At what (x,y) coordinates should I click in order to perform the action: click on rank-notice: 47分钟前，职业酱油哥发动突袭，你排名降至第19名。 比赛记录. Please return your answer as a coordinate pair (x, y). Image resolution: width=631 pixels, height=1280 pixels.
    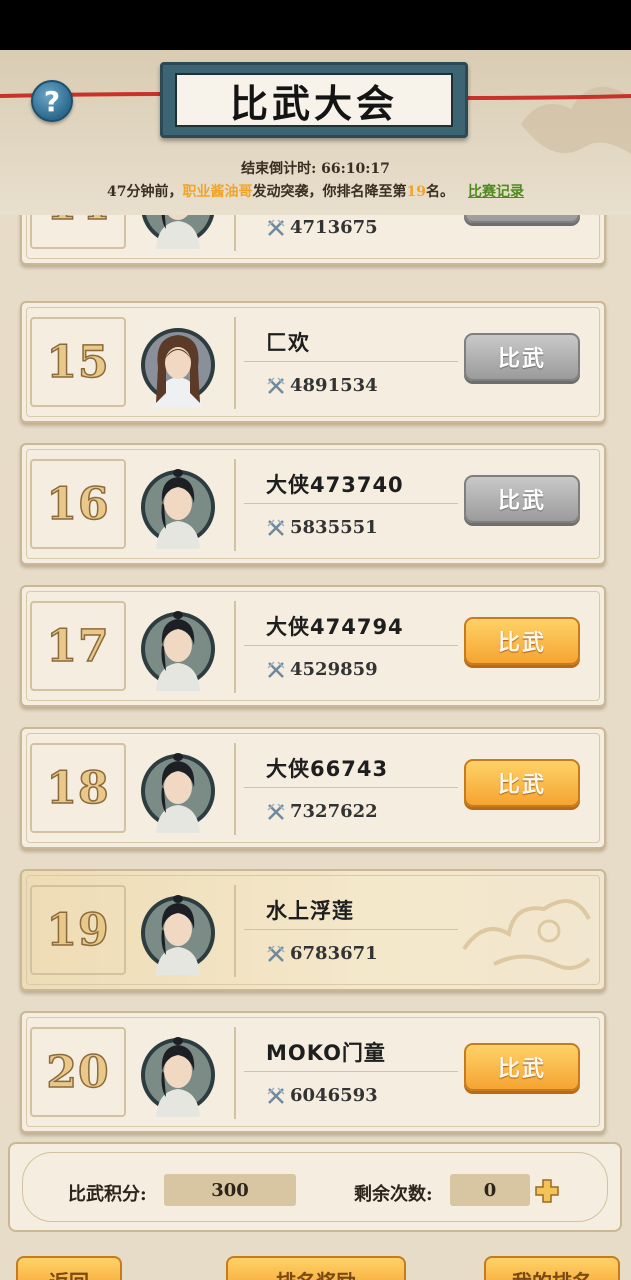
    Looking at the image, I should click on (315, 191).